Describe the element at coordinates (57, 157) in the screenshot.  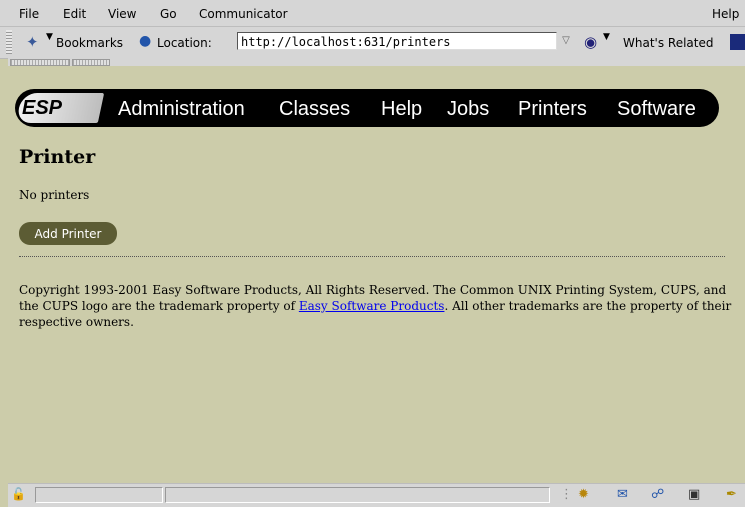
I see `page-title: Printer` at that location.